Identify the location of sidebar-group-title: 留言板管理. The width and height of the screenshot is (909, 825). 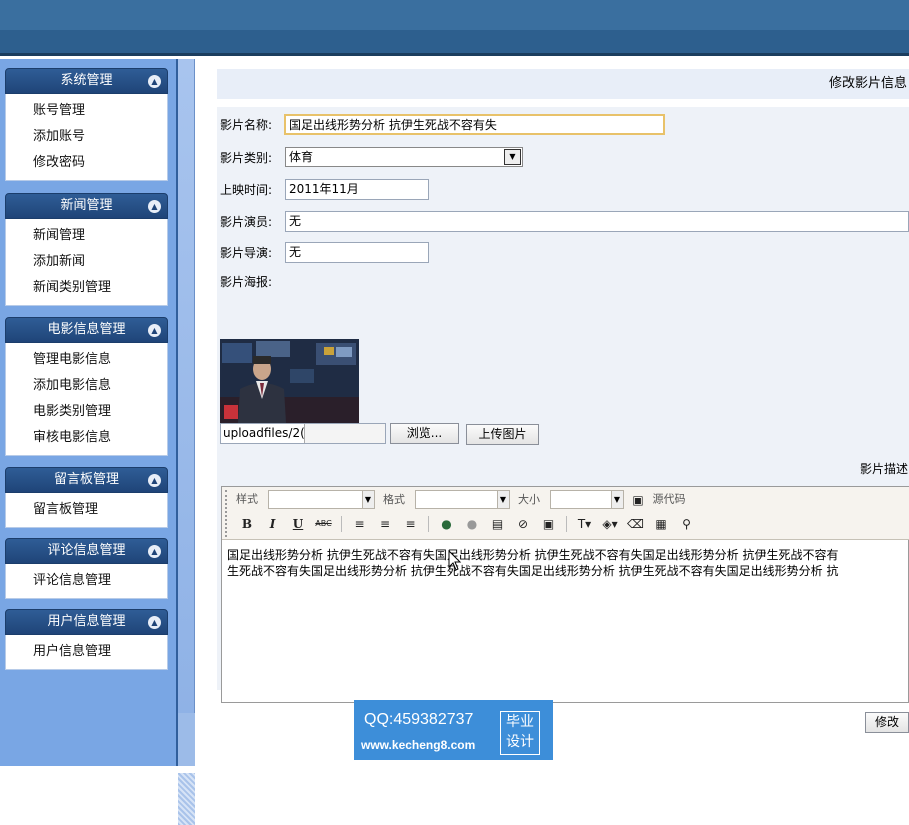
(86, 479).